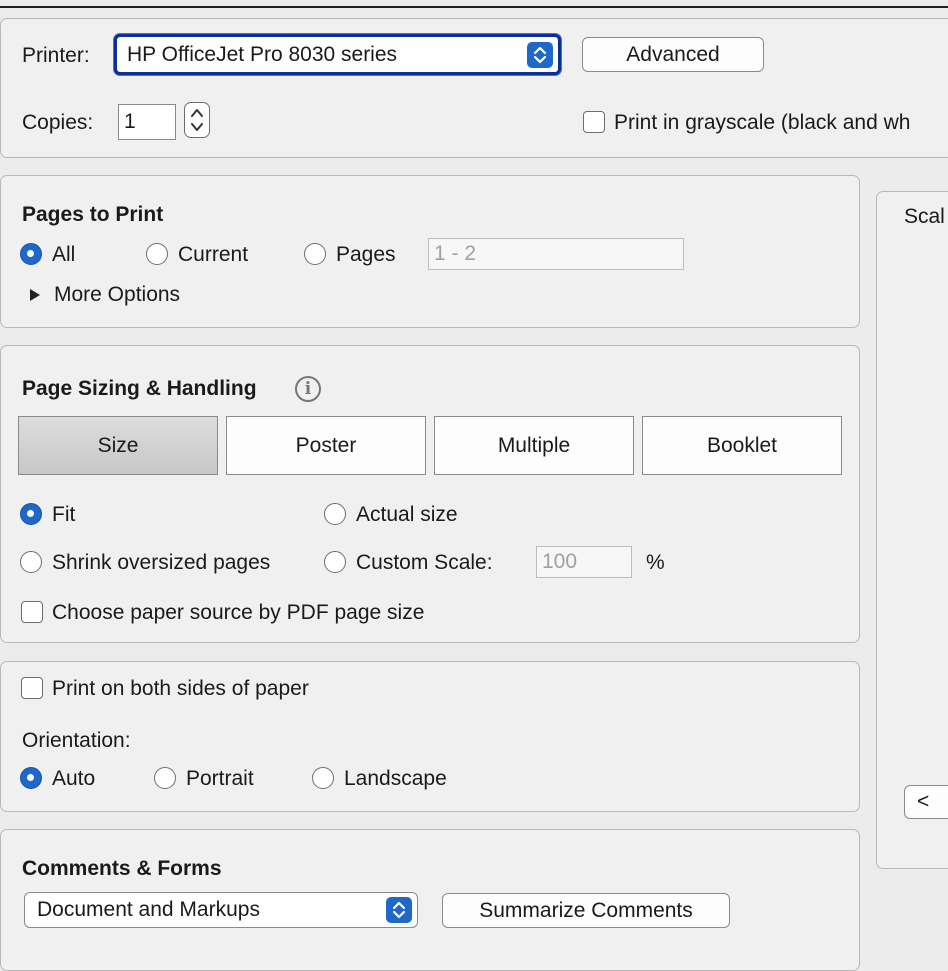  What do you see at coordinates (455, 253) in the screenshot?
I see `pages-range-value: 1 - 2` at bounding box center [455, 253].